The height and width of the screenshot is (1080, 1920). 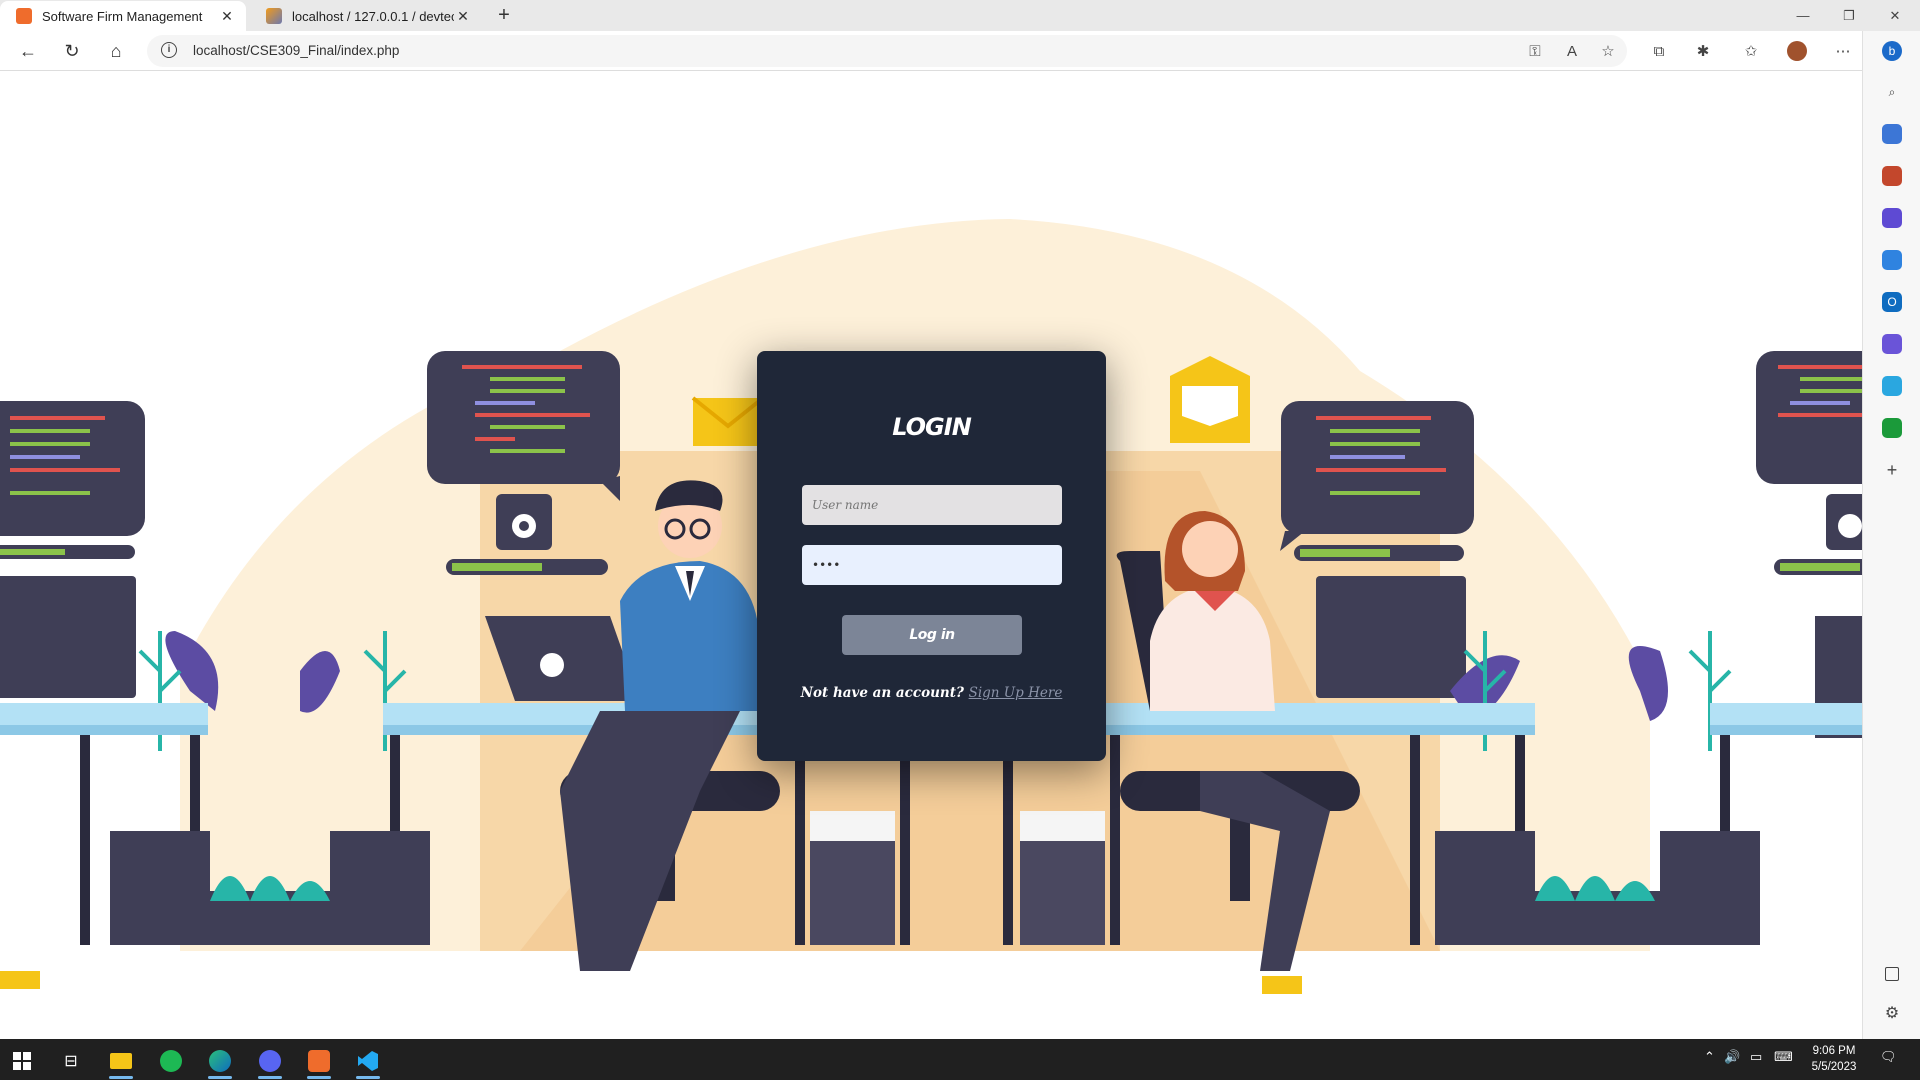 I want to click on system-clock: 9:06 PM 5/5/2023, so click(x=1834, y=1059).